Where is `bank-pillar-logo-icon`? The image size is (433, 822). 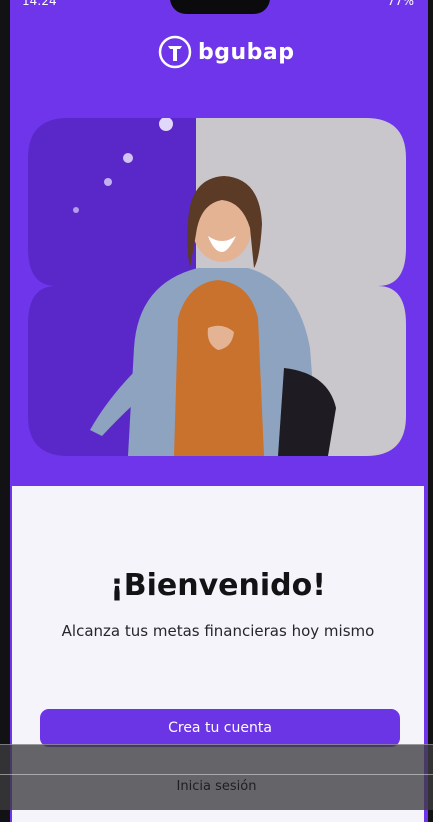 bank-pillar-logo-icon is located at coordinates (175, 52).